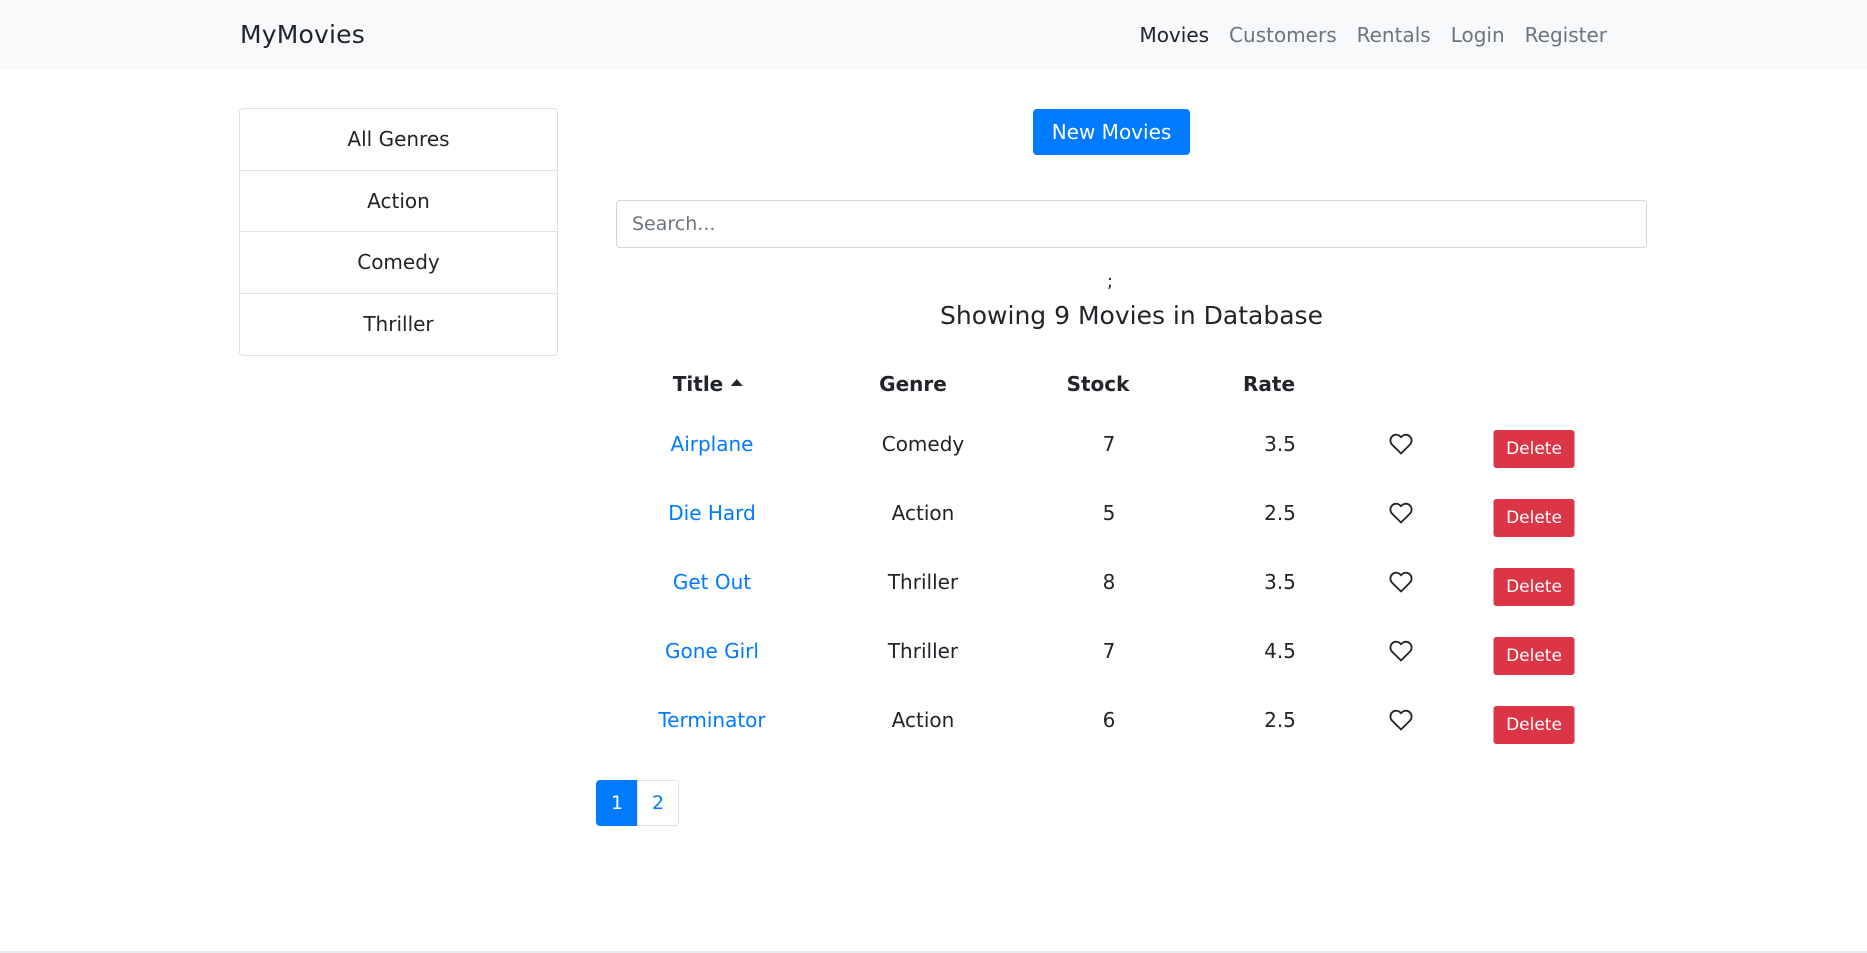 This screenshot has height=953, width=1867. I want to click on brand-logo: MyMovies, so click(302, 35).